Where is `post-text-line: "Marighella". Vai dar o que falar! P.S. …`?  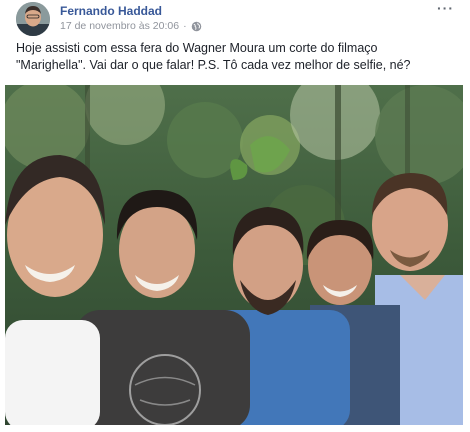 post-text-line: "Marighella". Vai dar o que falar! P.S. … is located at coordinates (213, 65).